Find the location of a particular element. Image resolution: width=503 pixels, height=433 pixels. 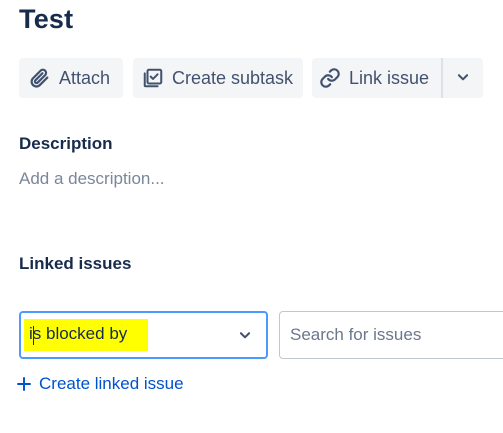

description-heading: Description is located at coordinates (66, 143).